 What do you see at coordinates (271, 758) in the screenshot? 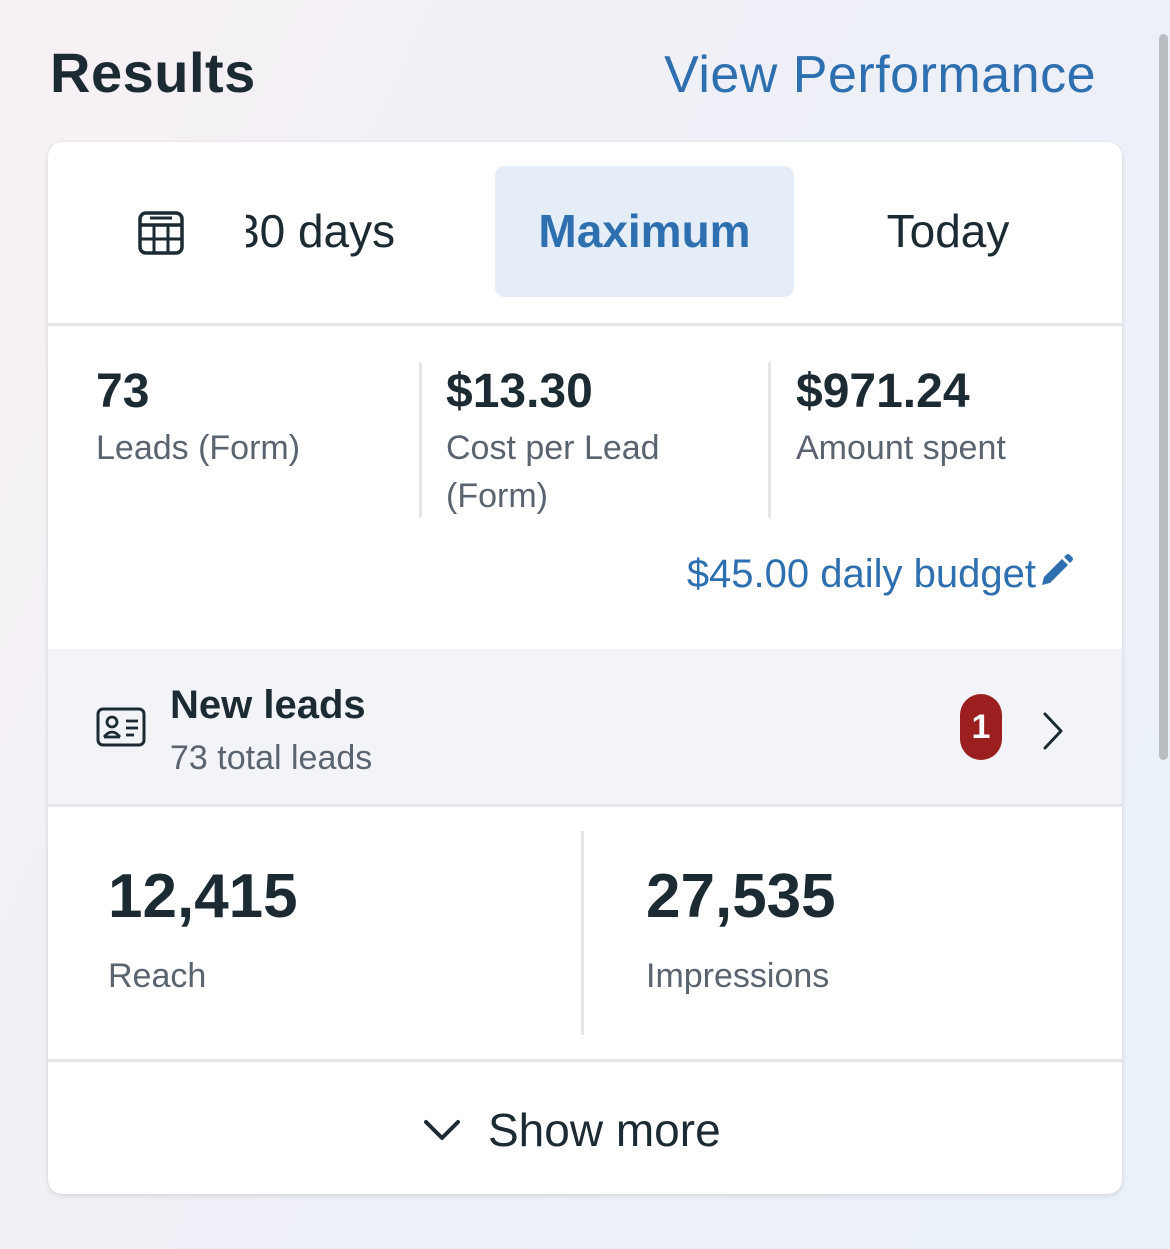
I see `total-leads-count: 73 total leads` at bounding box center [271, 758].